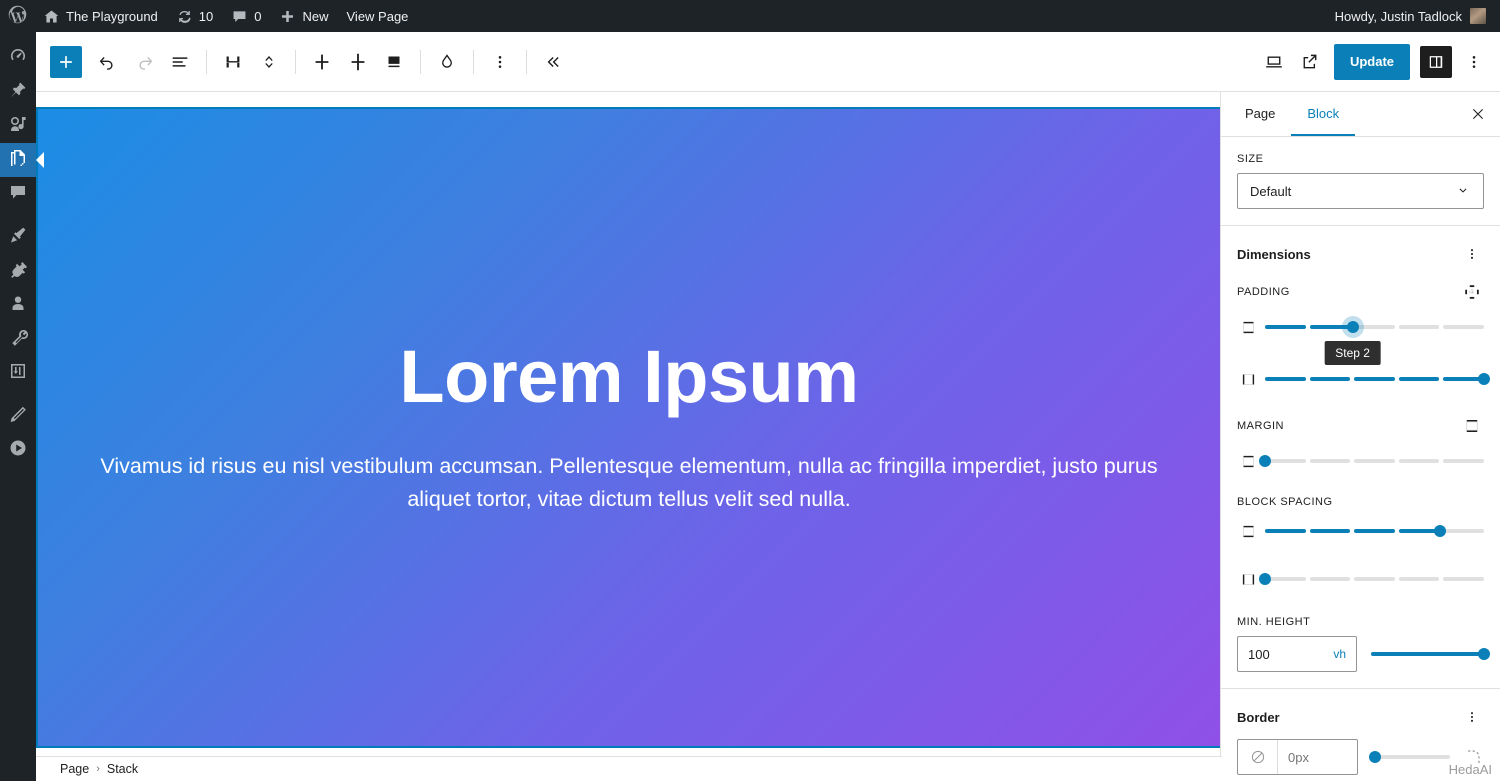 This screenshot has width=1500, height=781. Describe the element at coordinates (1484, 379) in the screenshot. I see `padding-horizontal-thumb` at that location.